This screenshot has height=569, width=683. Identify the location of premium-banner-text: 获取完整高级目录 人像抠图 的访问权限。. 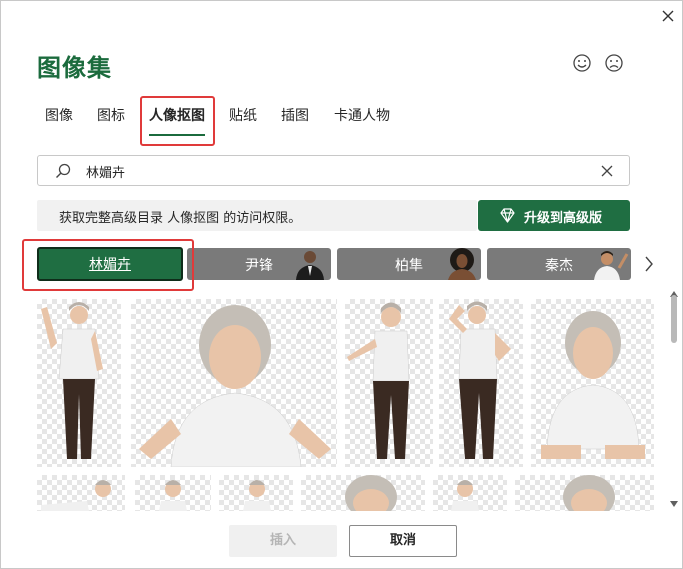
(180, 218).